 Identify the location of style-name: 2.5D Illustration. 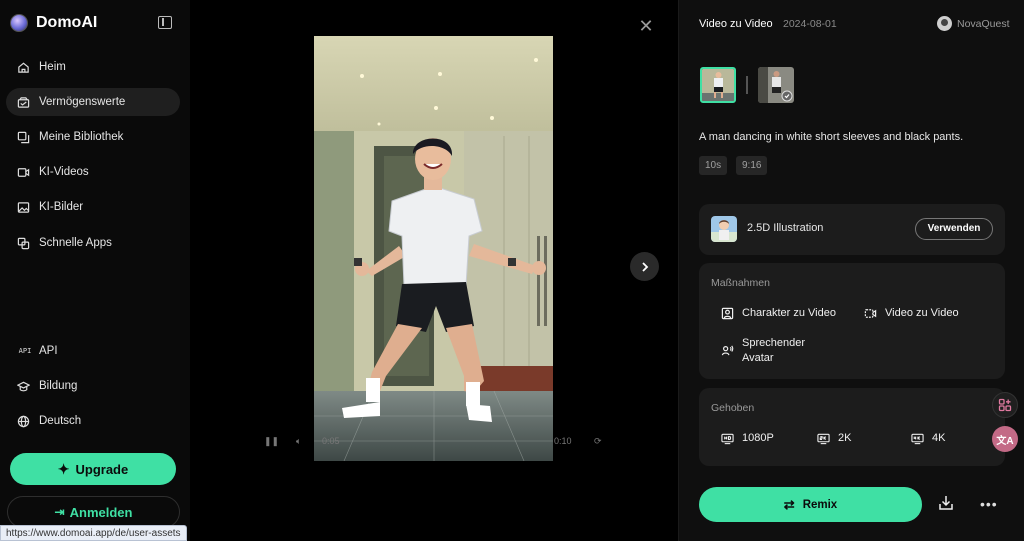
(785, 228).